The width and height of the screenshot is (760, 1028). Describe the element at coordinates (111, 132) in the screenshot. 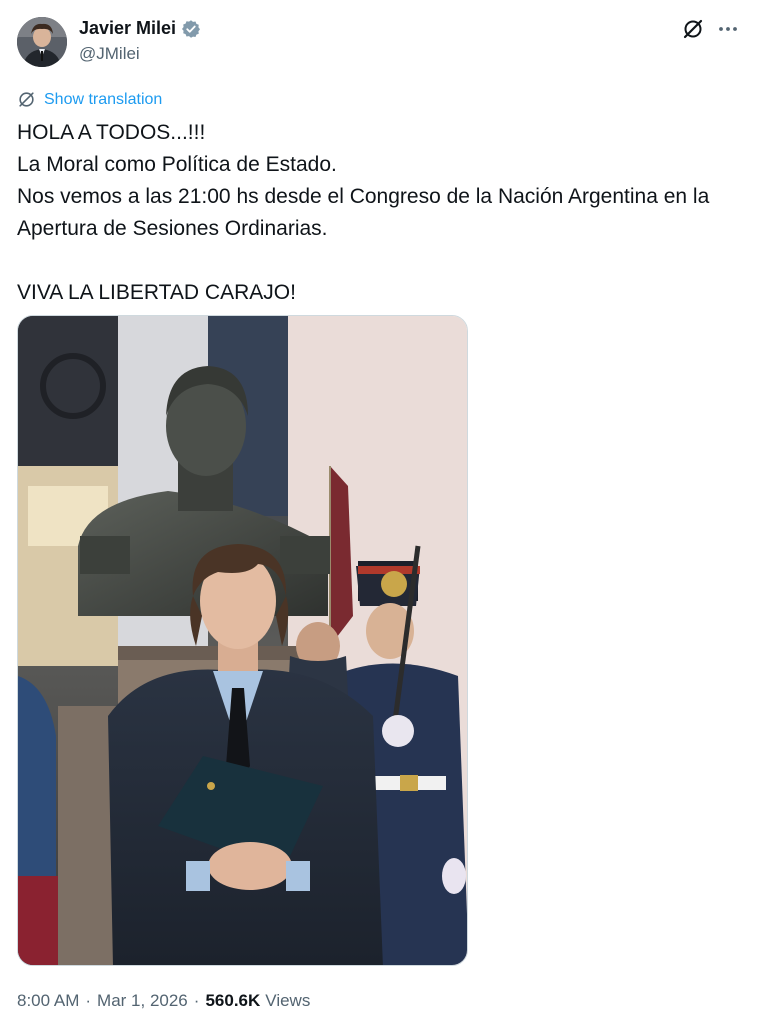

I see `tweet-line: HOLA A TODOS...!!!` at that location.